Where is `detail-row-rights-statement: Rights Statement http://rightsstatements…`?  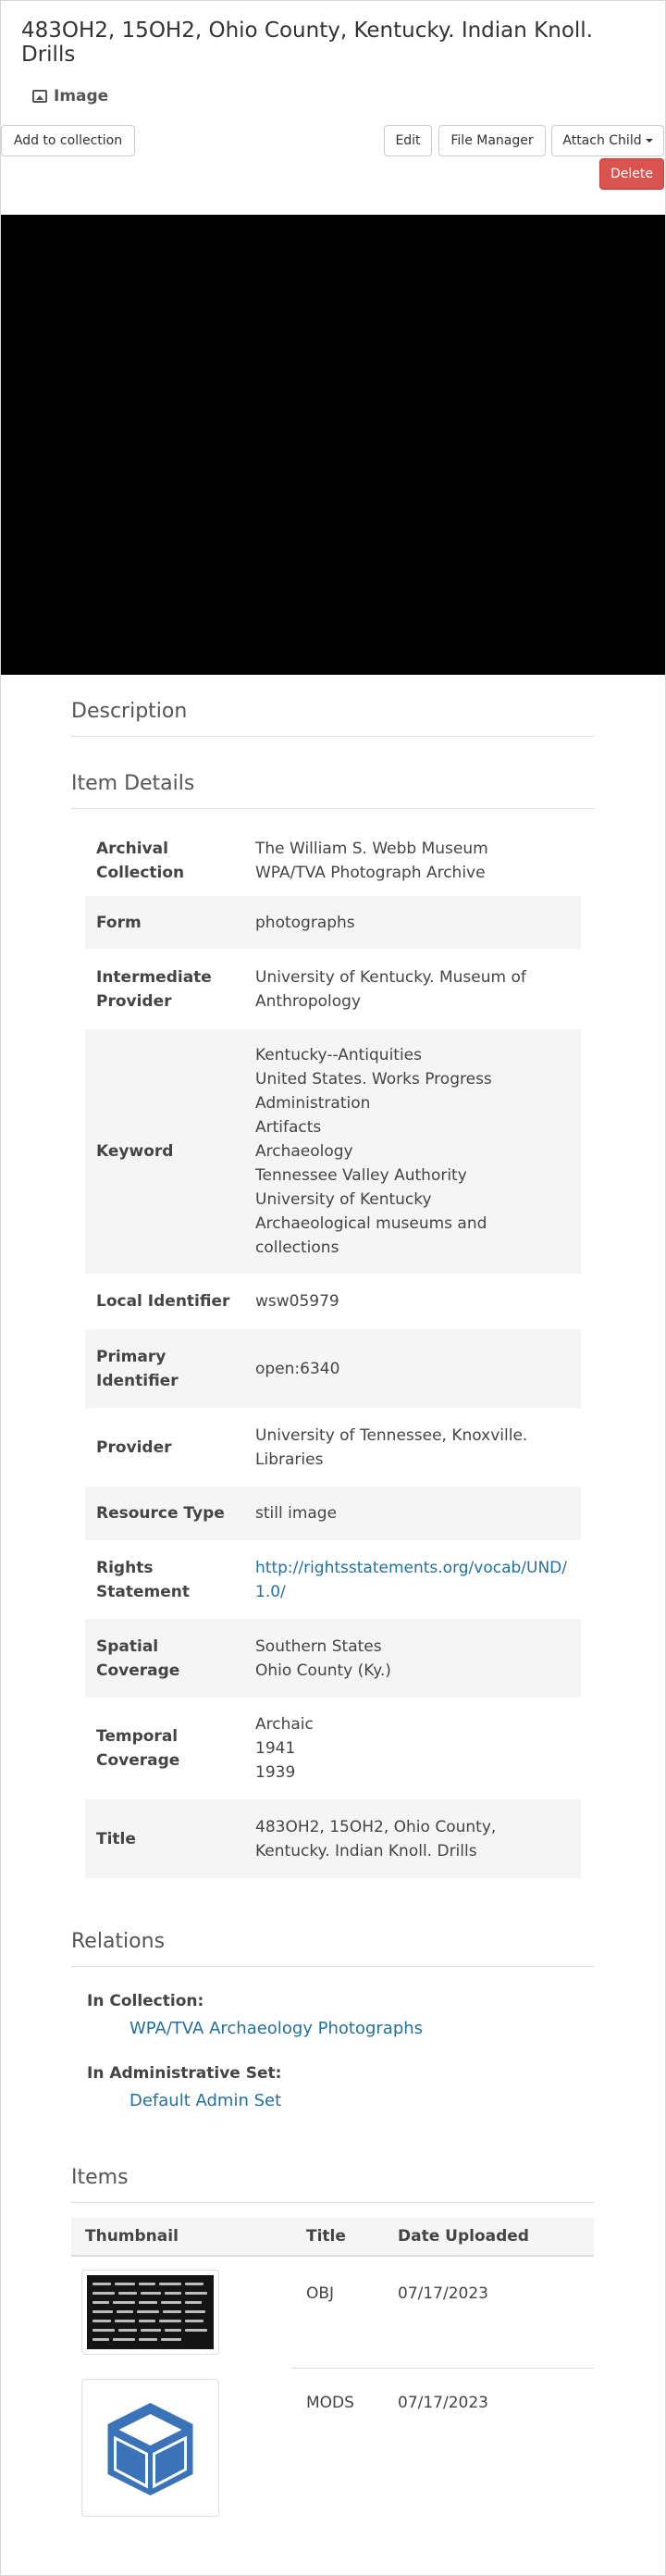 detail-row-rights-statement: Rights Statement http://rightsstatements… is located at coordinates (333, 1579).